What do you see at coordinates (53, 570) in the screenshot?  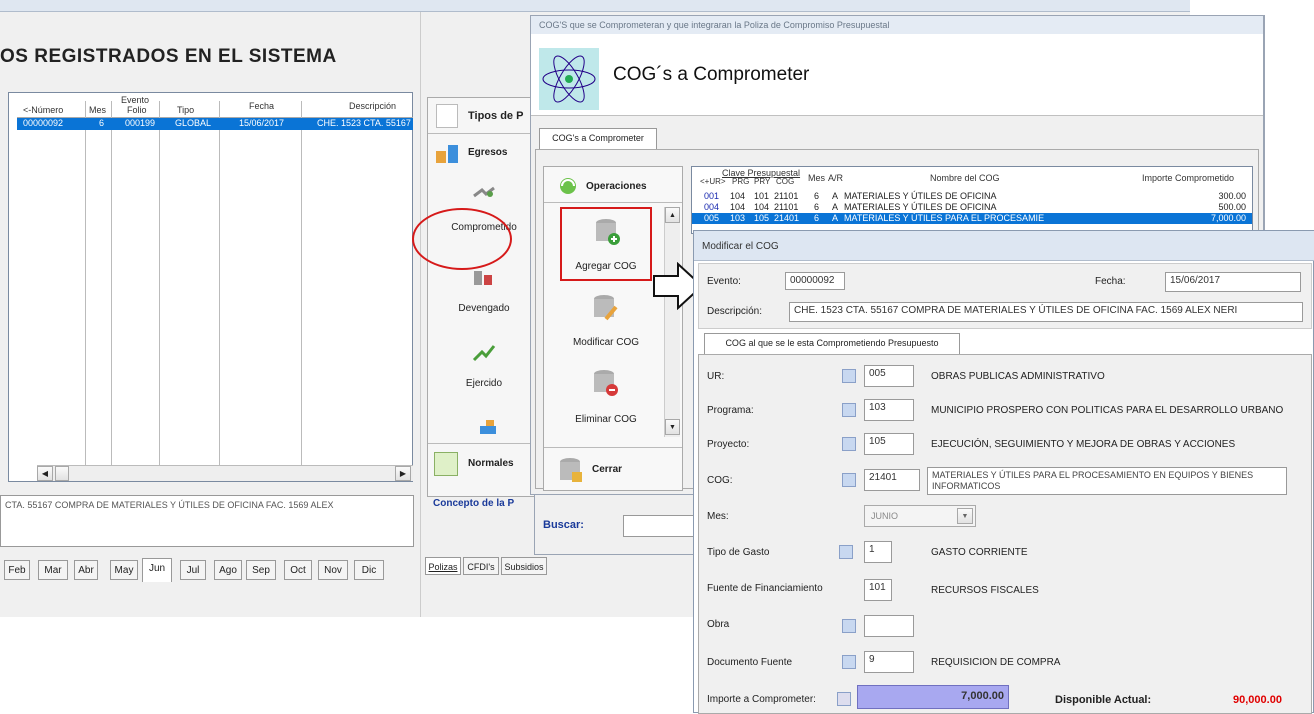 I see `tab-mar: Mar` at bounding box center [53, 570].